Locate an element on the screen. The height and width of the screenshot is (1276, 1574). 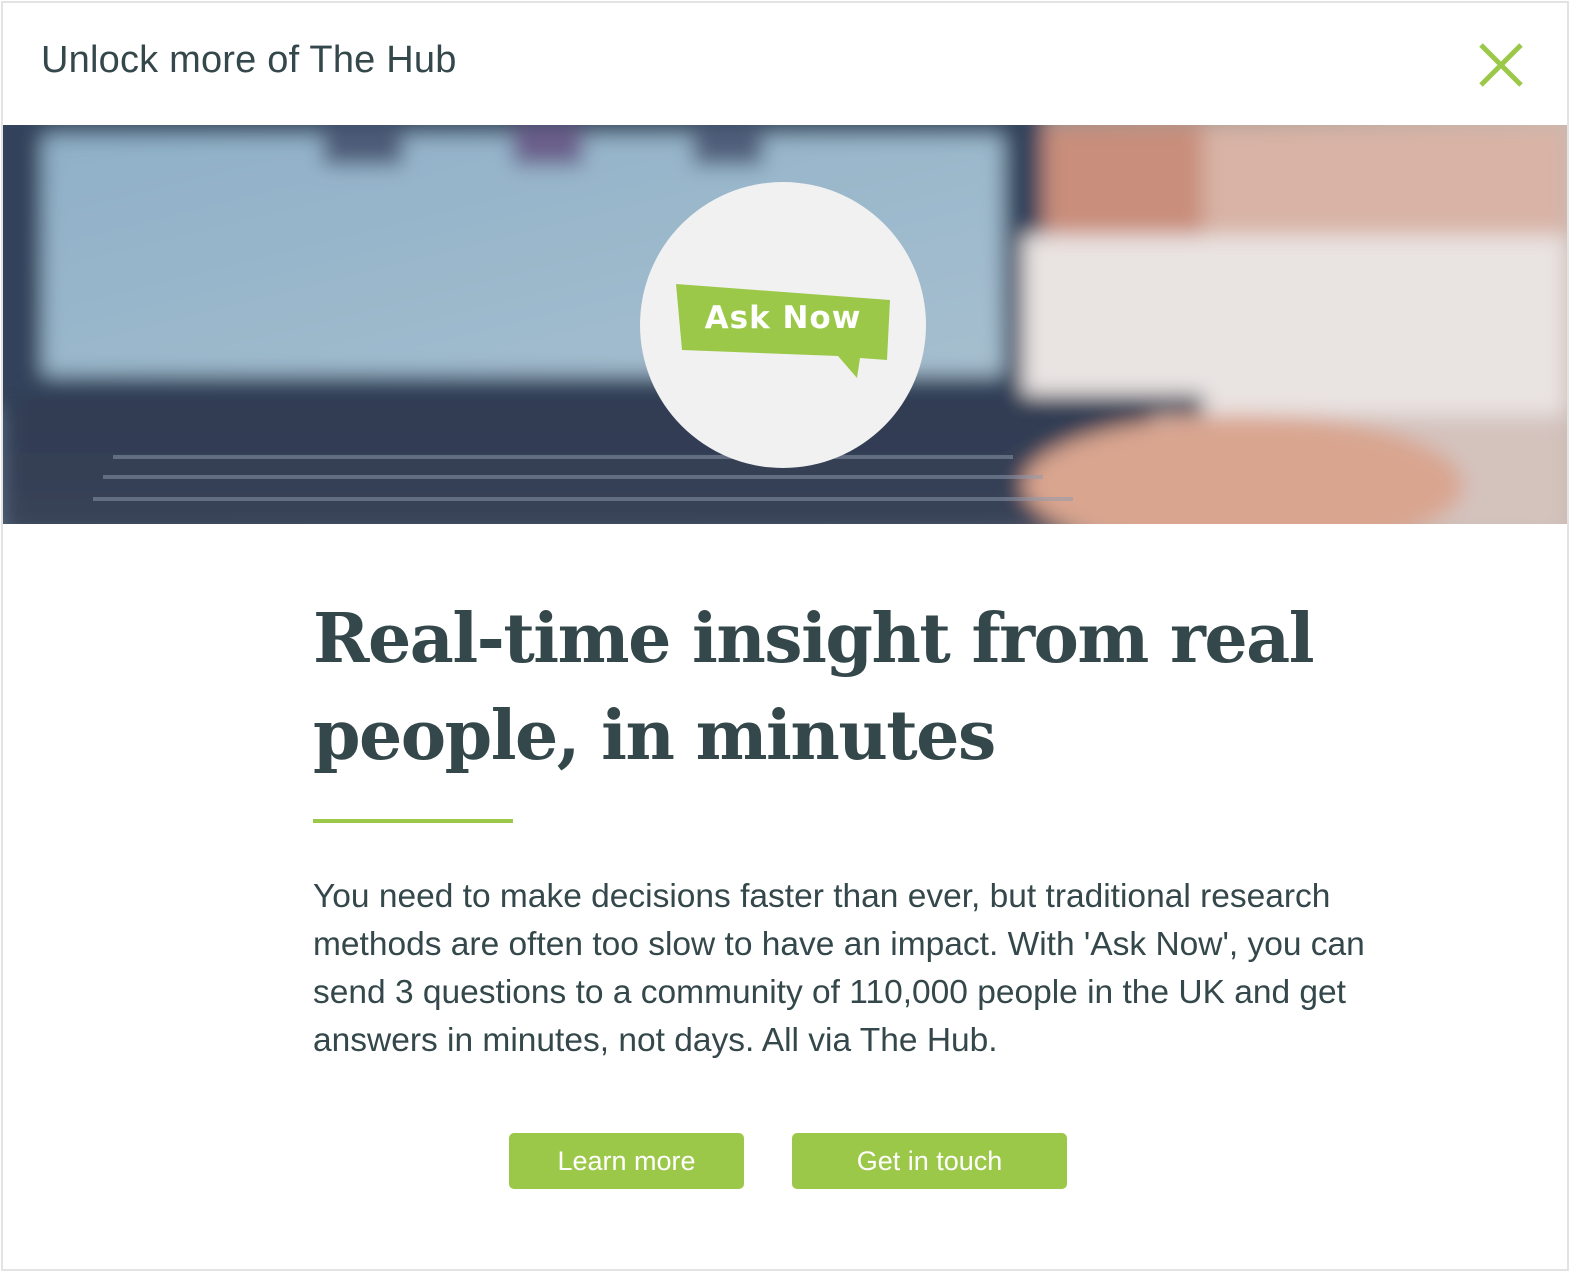
close-icon is located at coordinates (1501, 65).